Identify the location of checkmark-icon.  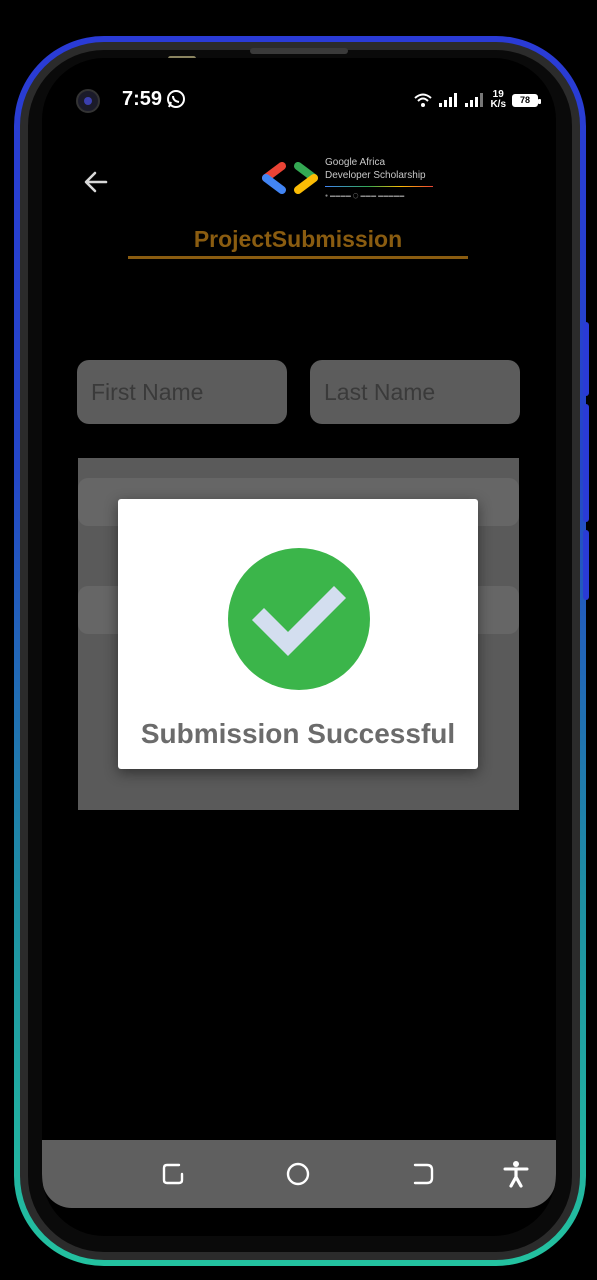
(299, 621).